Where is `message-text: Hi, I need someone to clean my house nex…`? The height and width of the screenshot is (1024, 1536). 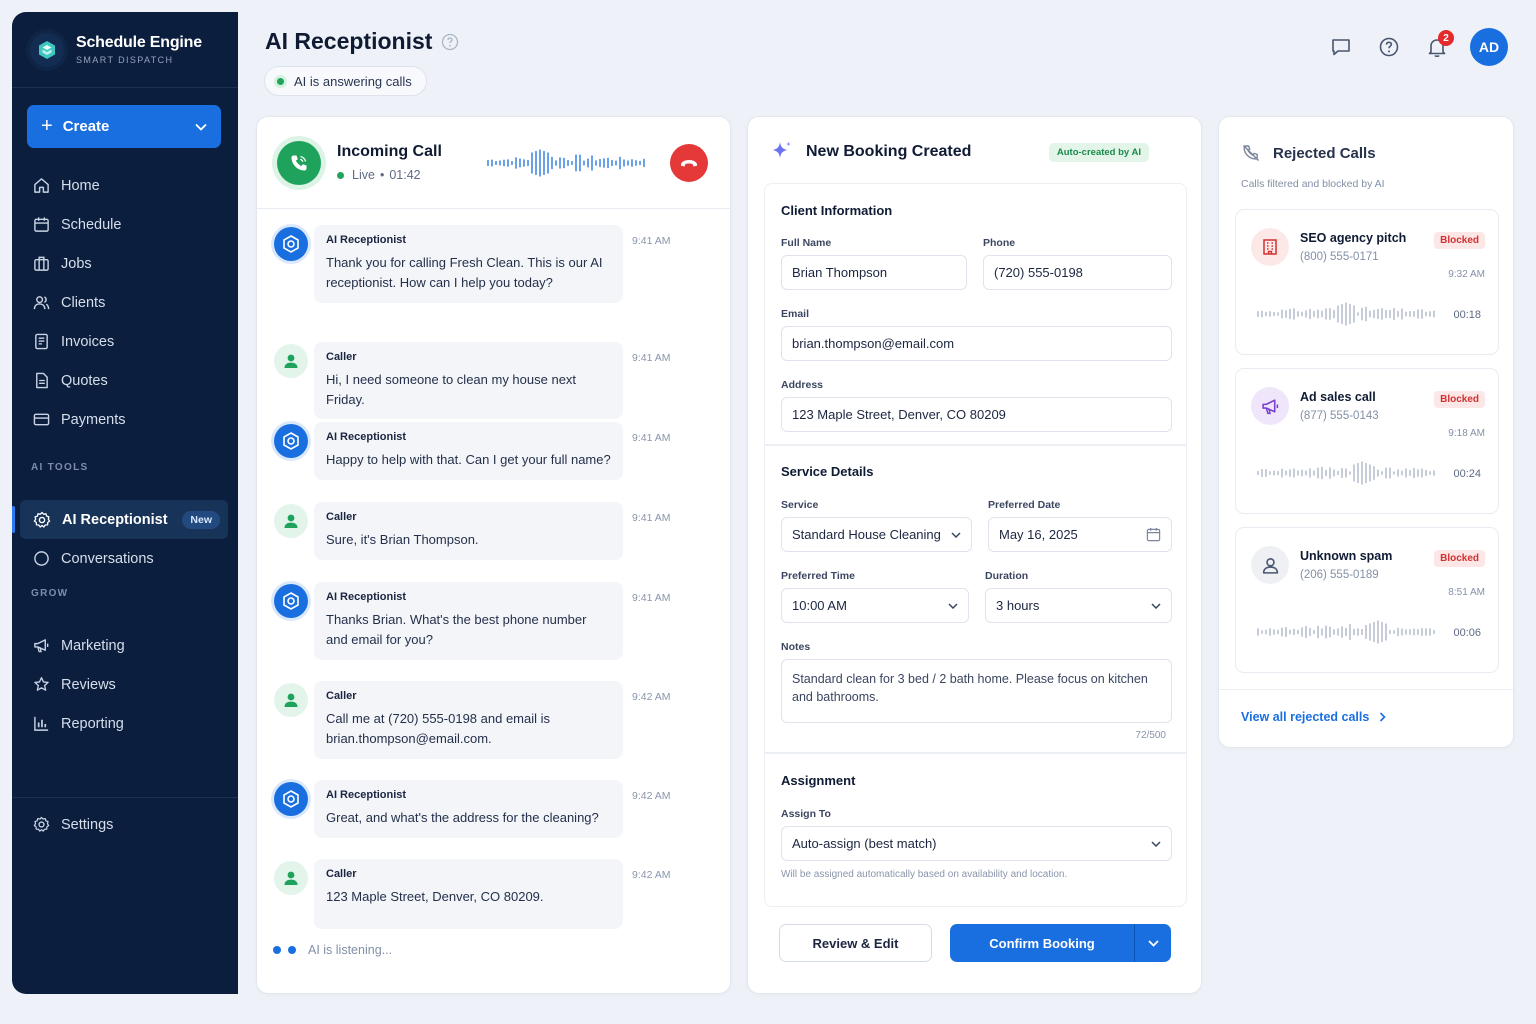 message-text: Hi, I need someone to clean my house nex… is located at coordinates (451, 389).